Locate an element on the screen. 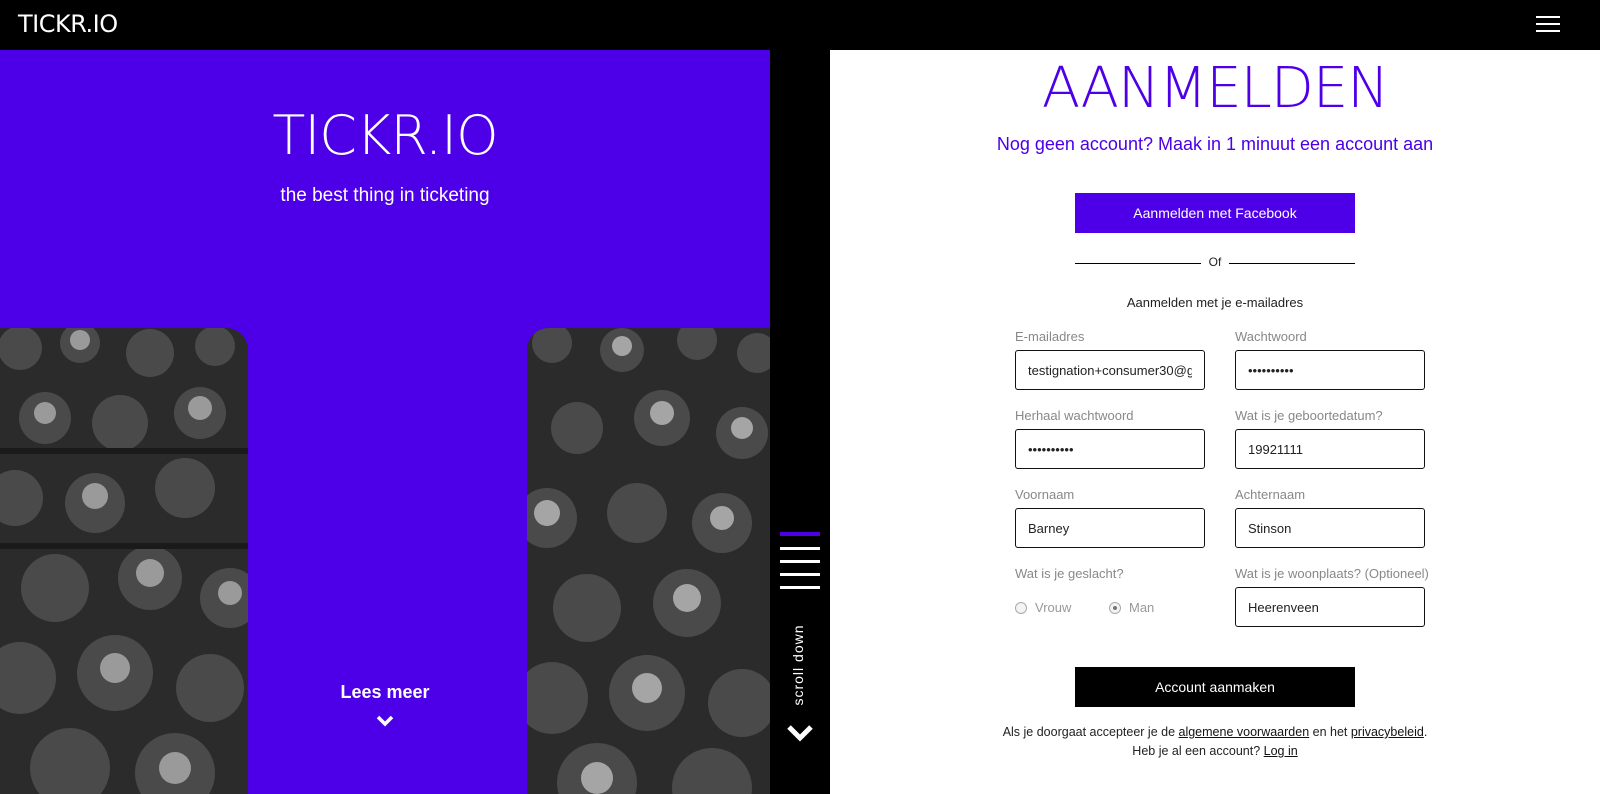  facebook-signup-button: Aanmelden met Facebook is located at coordinates (1215, 213).